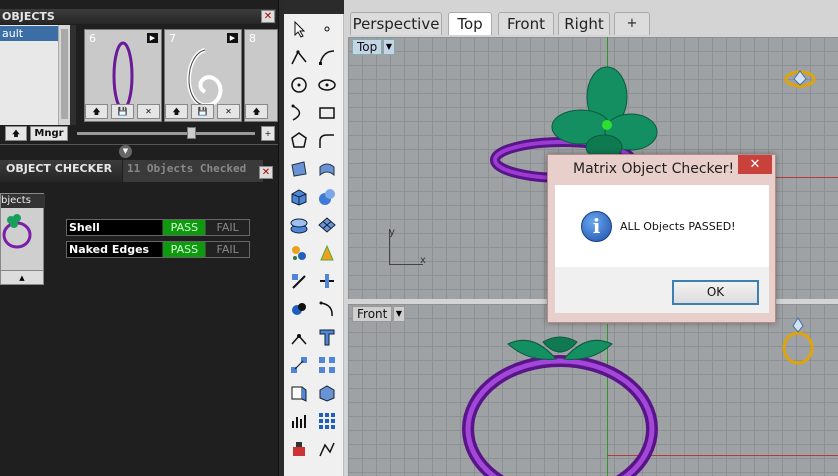 Image resolution: width=838 pixels, height=476 pixels. Describe the element at coordinates (327, 197) in the screenshot. I see `spheres-icon` at that location.